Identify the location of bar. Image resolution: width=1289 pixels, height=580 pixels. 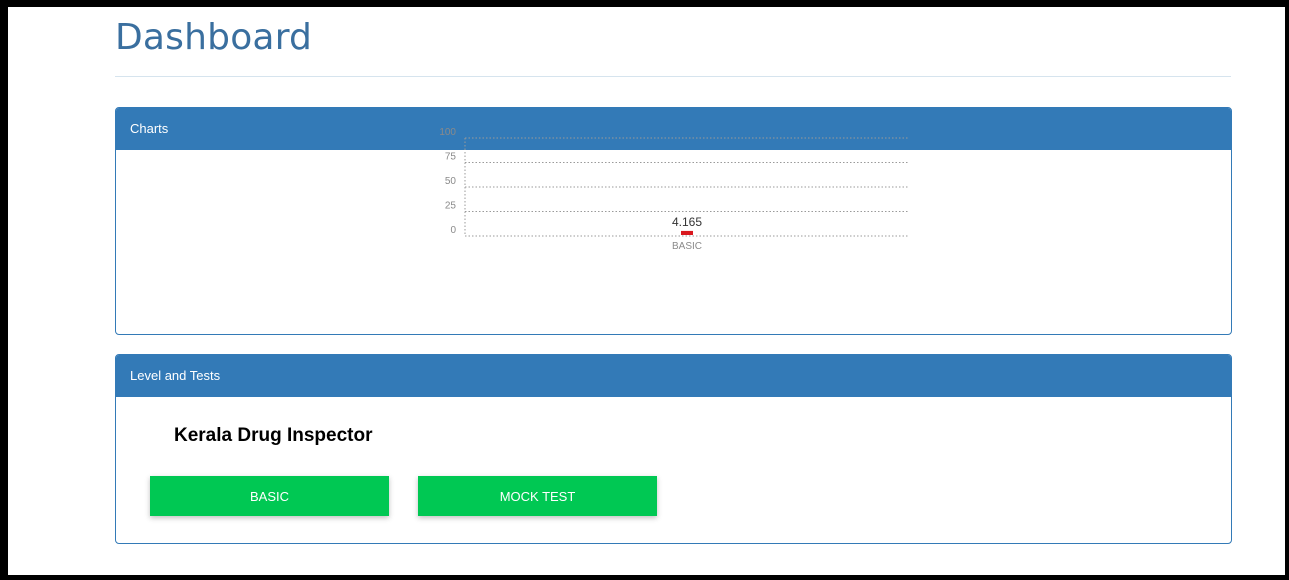
(687, 232).